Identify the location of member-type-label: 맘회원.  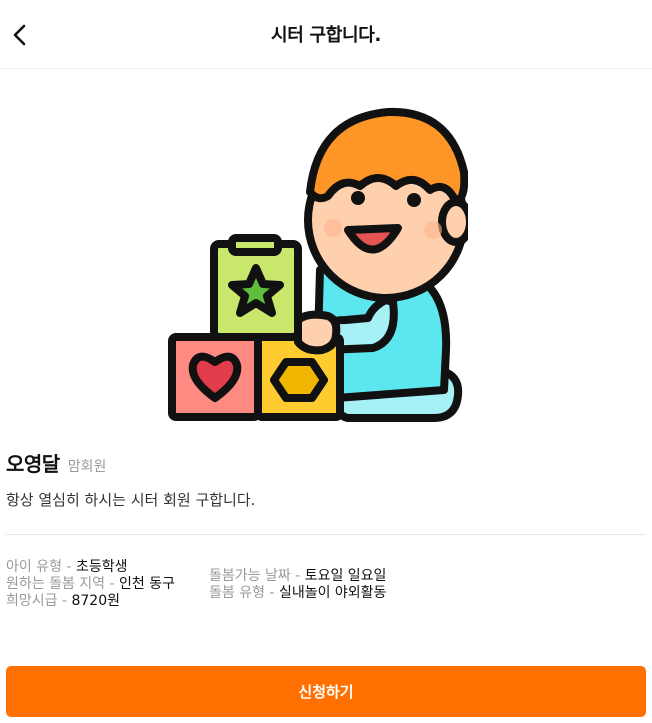
(87, 467).